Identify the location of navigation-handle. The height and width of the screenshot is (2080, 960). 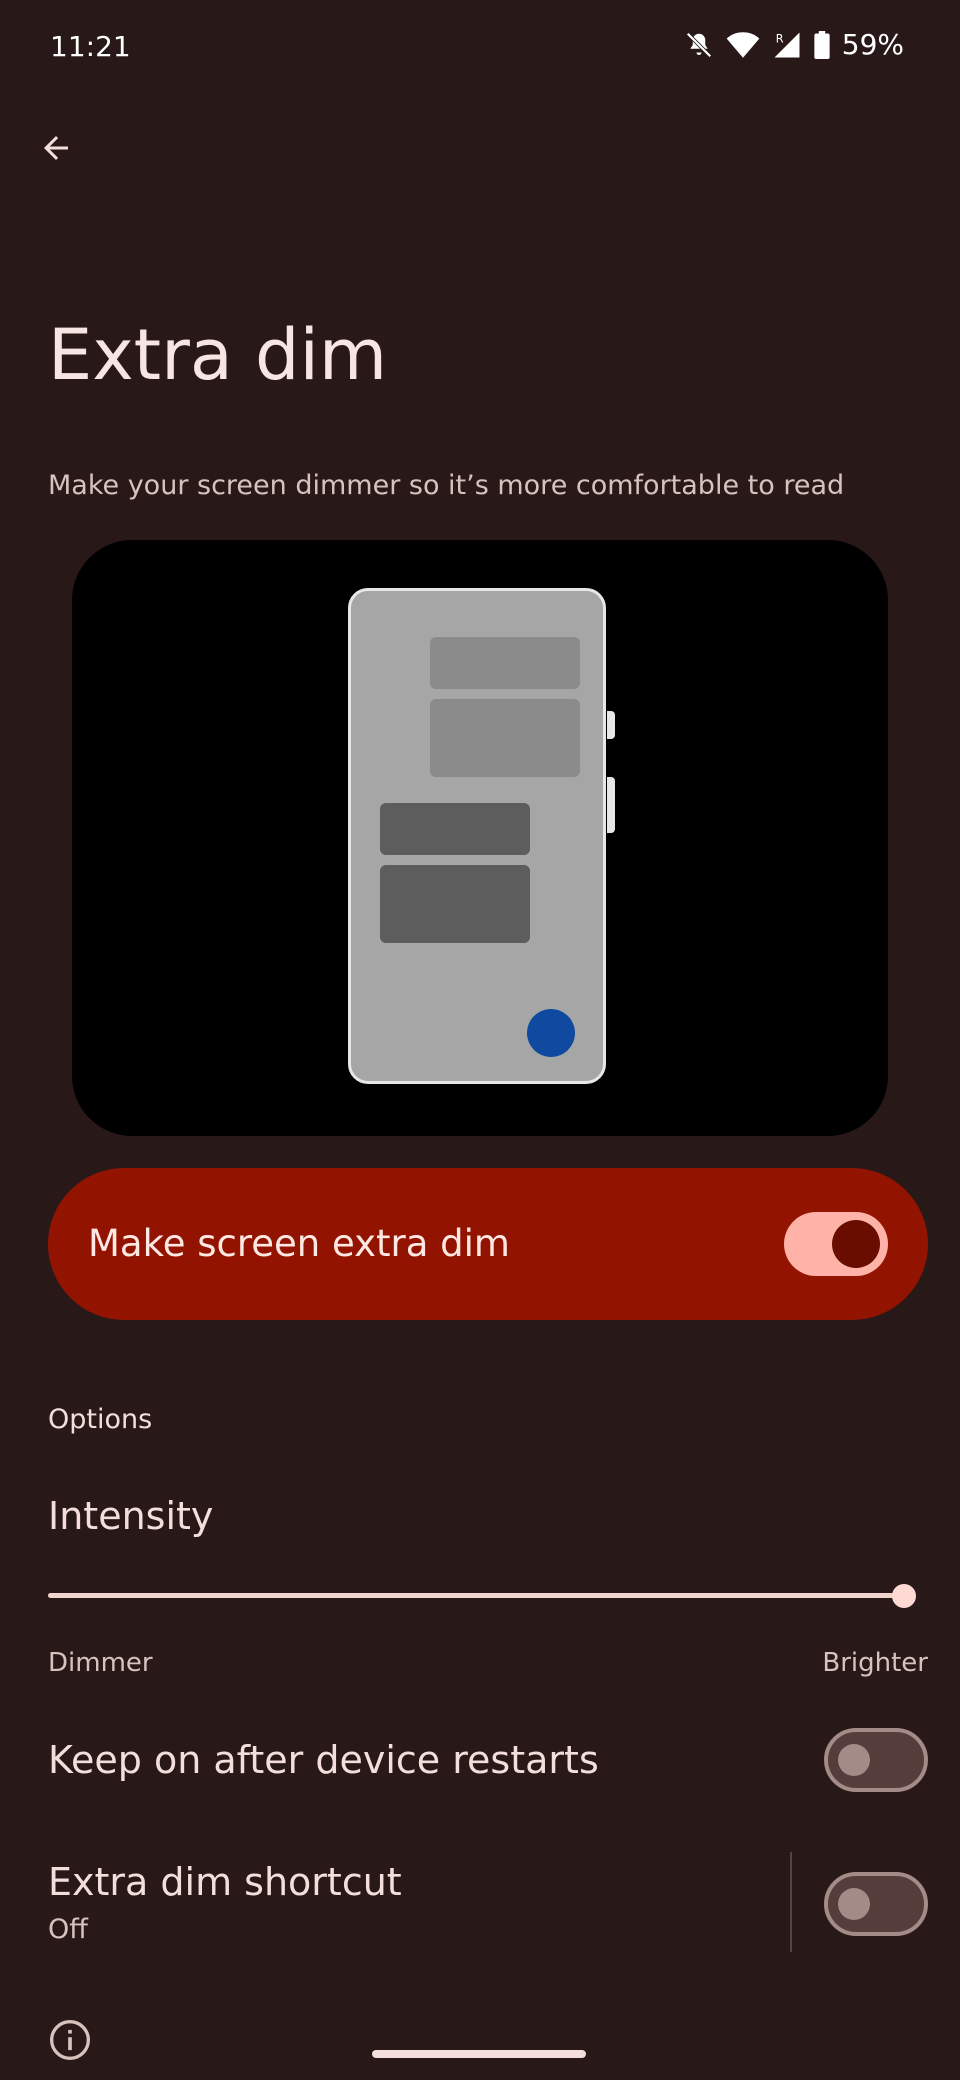
(479, 2054).